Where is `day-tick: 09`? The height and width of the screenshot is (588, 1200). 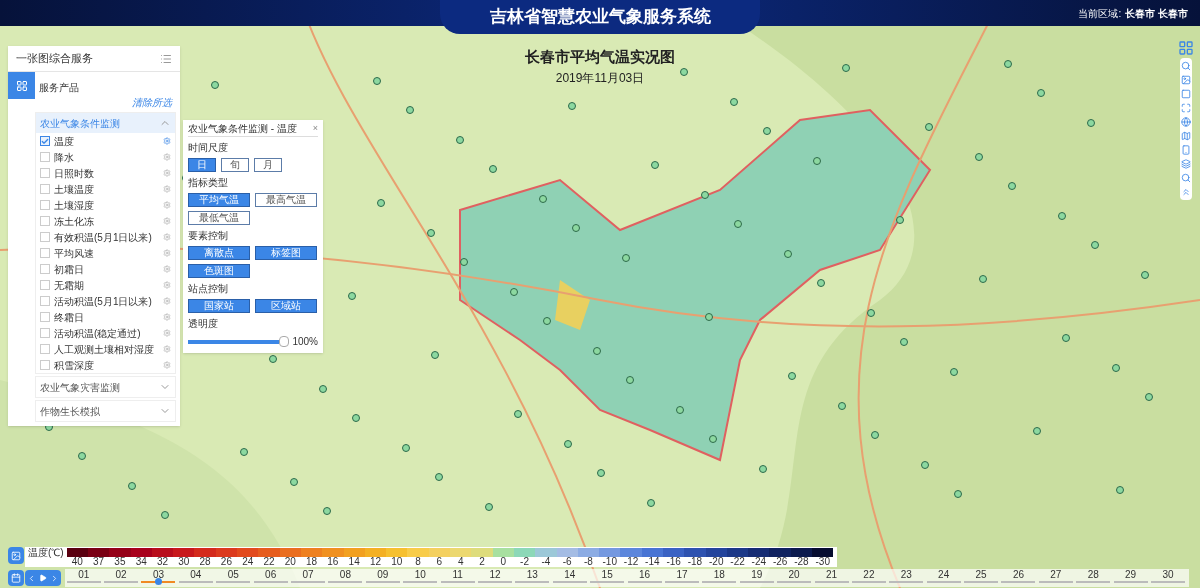
day-tick: 09 is located at coordinates (383, 578).